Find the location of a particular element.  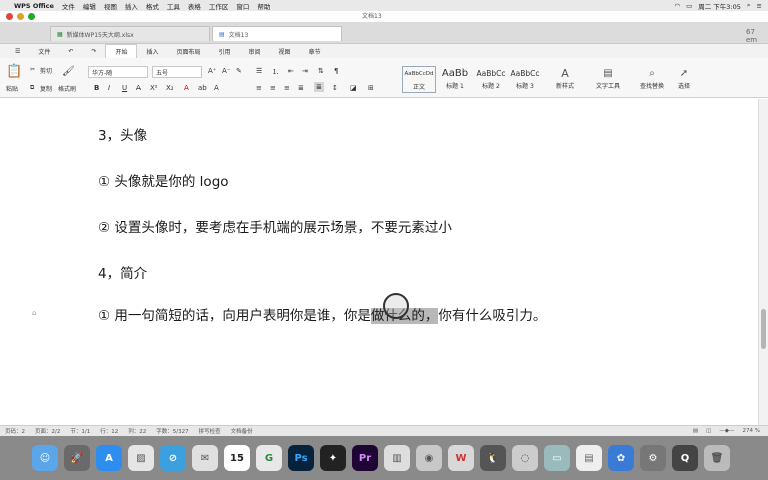

menu-file: 文件 is located at coordinates (68, 6).